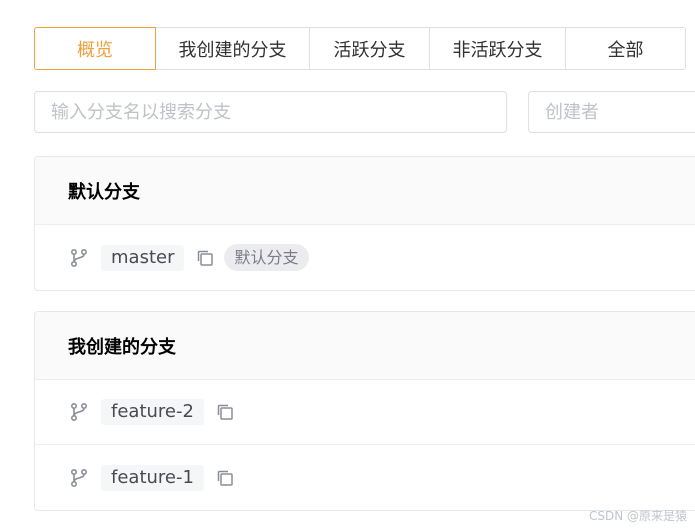 Image resolution: width=695 pixels, height=530 pixels. I want to click on branch-search-input, so click(270, 112).